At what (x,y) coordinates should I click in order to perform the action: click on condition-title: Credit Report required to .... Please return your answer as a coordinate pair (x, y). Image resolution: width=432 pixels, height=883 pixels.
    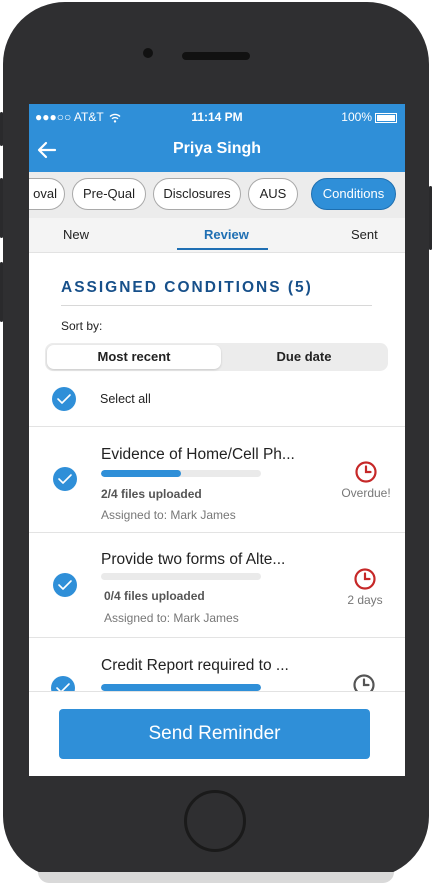
    Looking at the image, I should click on (195, 666).